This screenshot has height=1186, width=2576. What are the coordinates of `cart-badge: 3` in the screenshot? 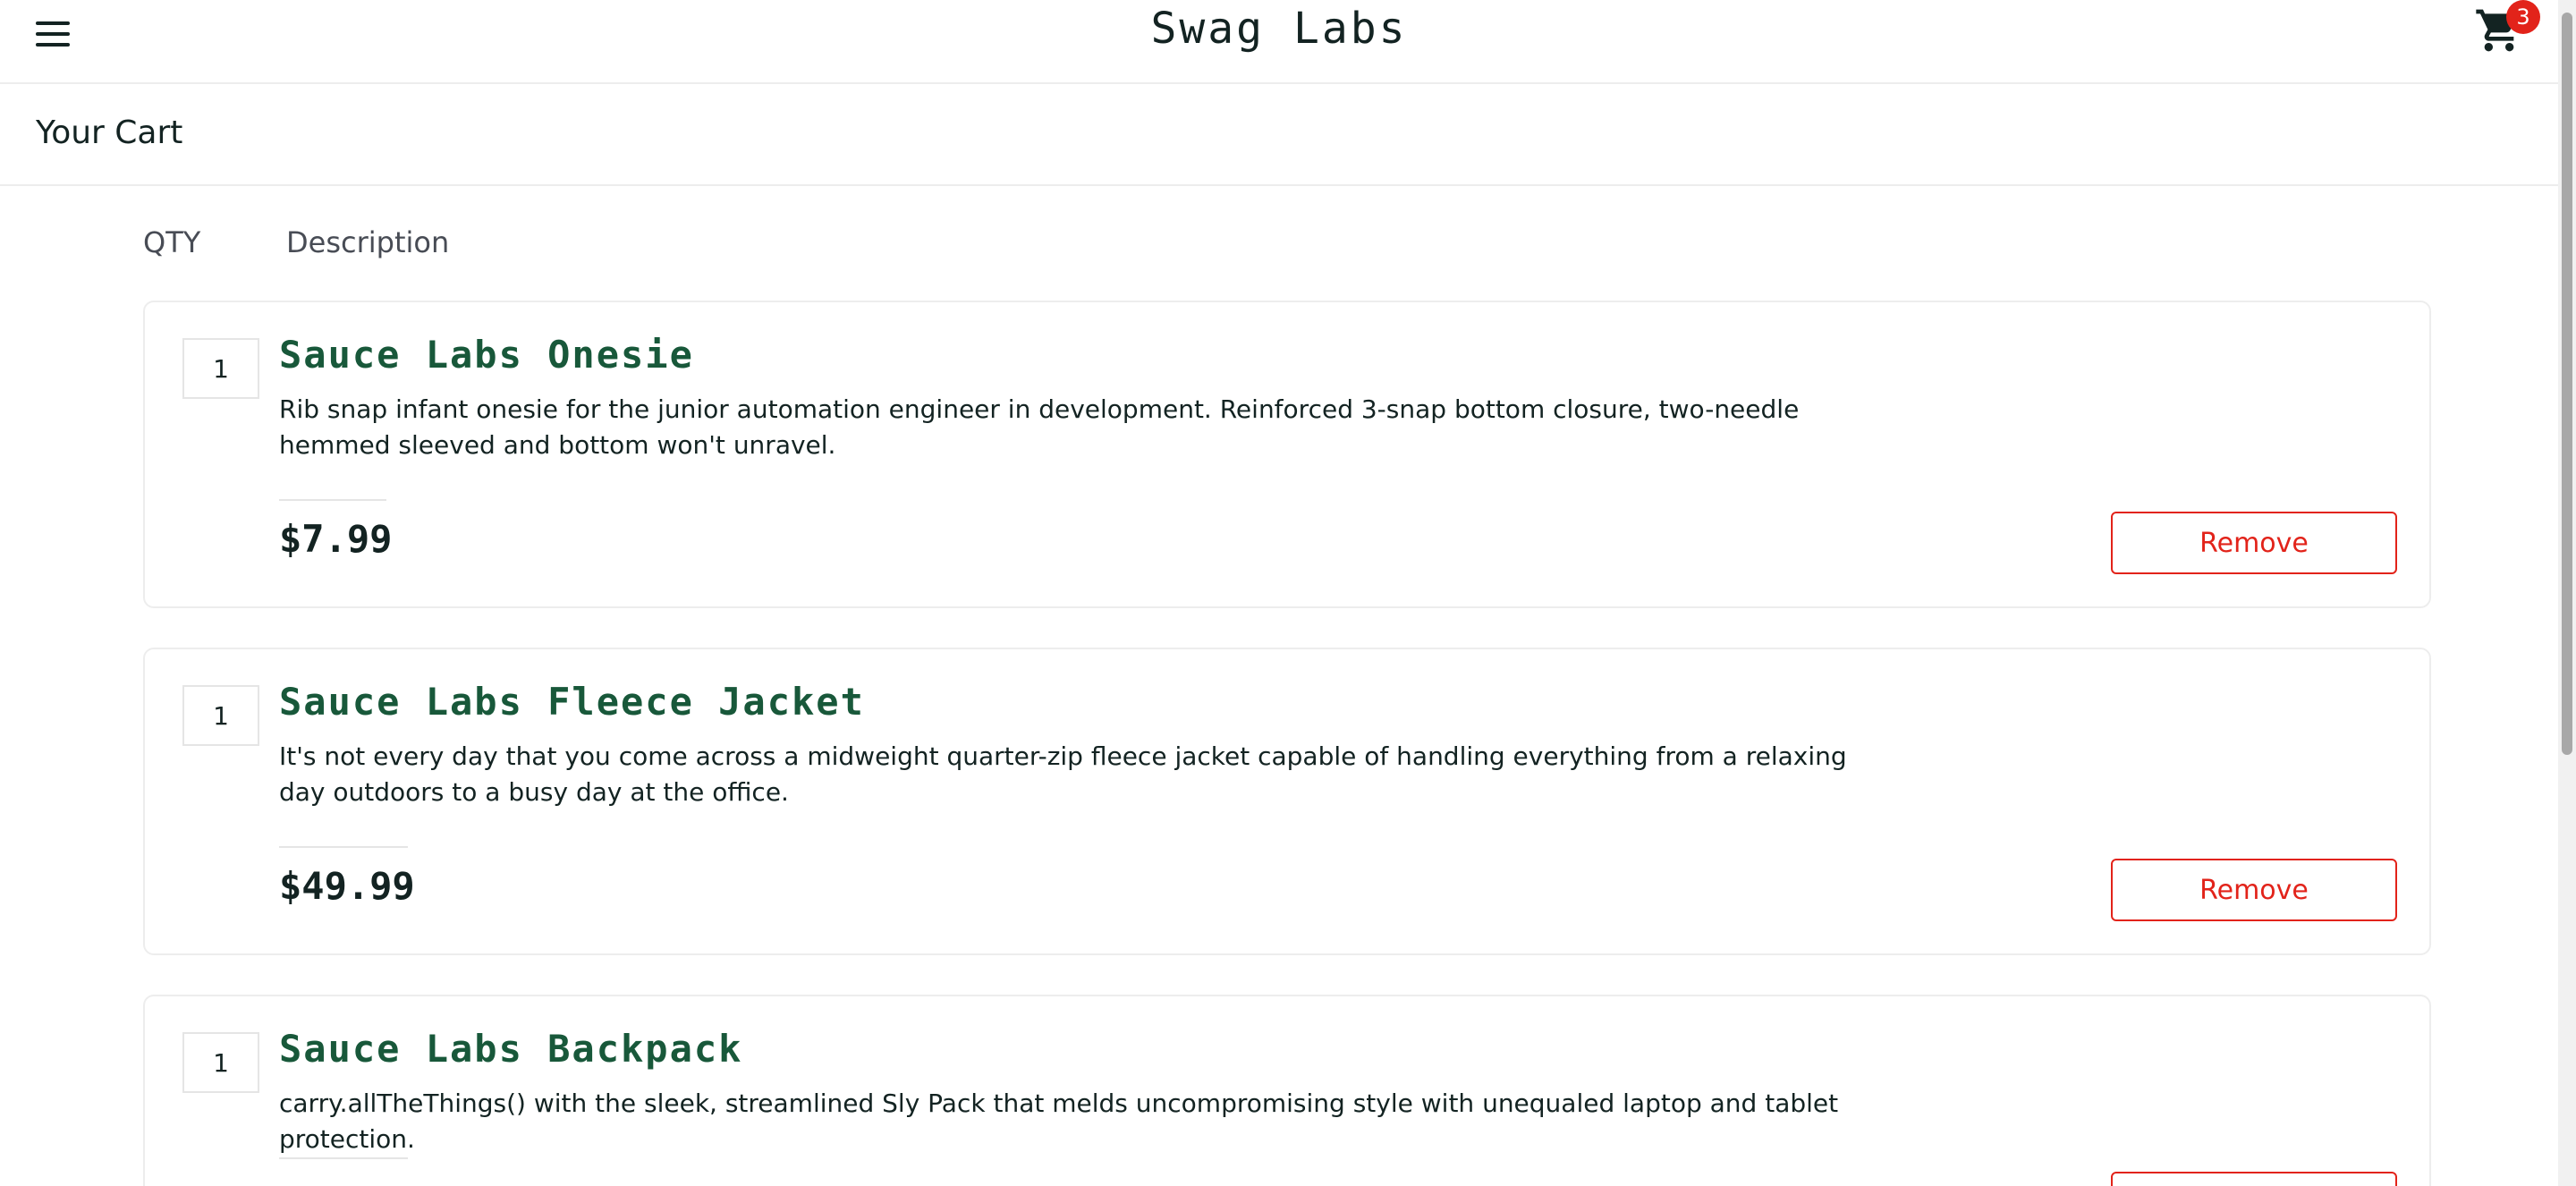 It's located at (2523, 17).